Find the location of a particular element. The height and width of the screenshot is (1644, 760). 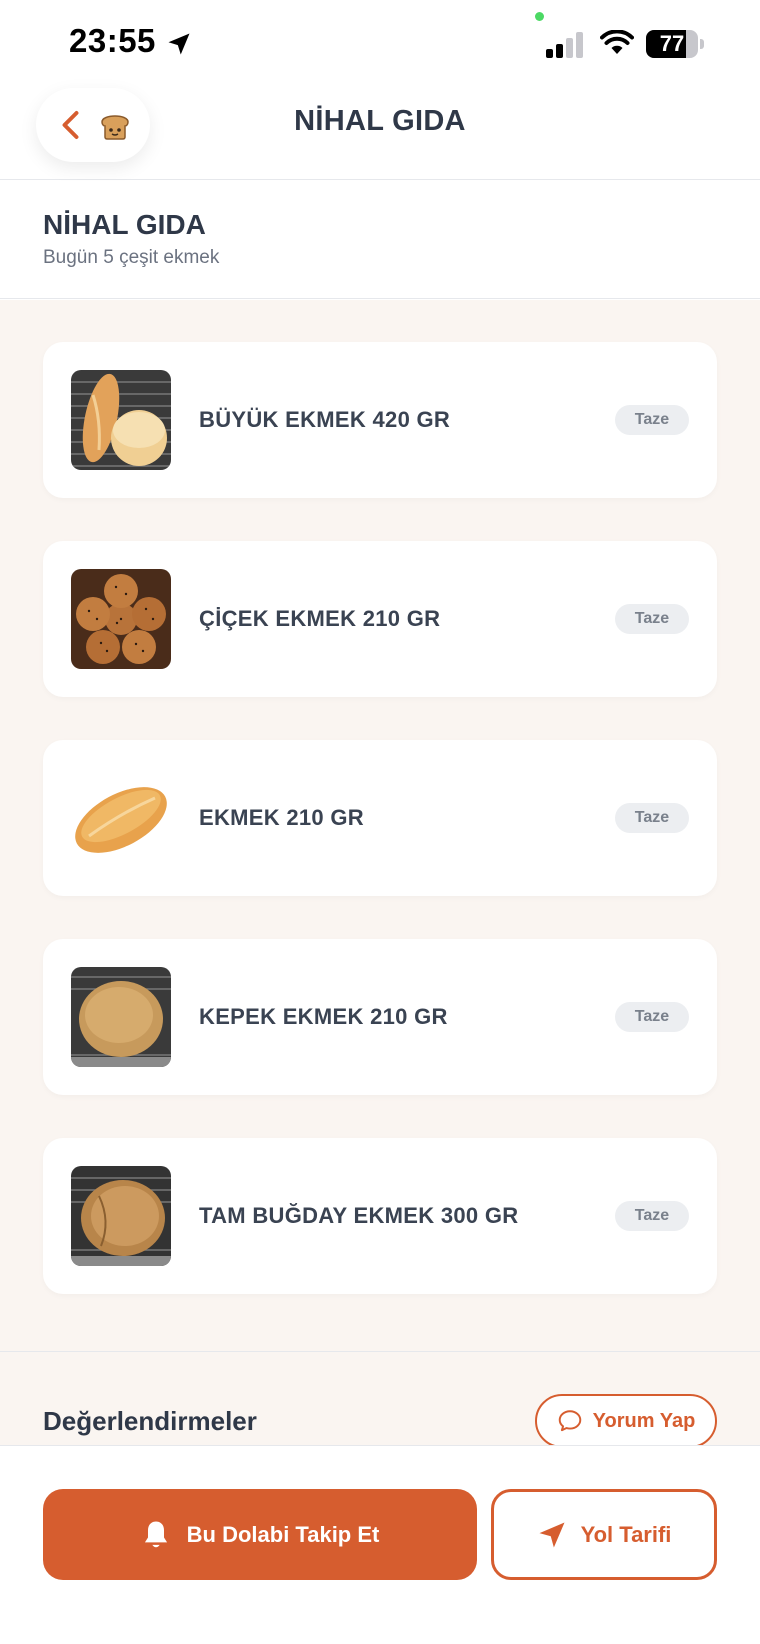

follow-button: Bu Dolabi Takip Et is located at coordinates (260, 1534).